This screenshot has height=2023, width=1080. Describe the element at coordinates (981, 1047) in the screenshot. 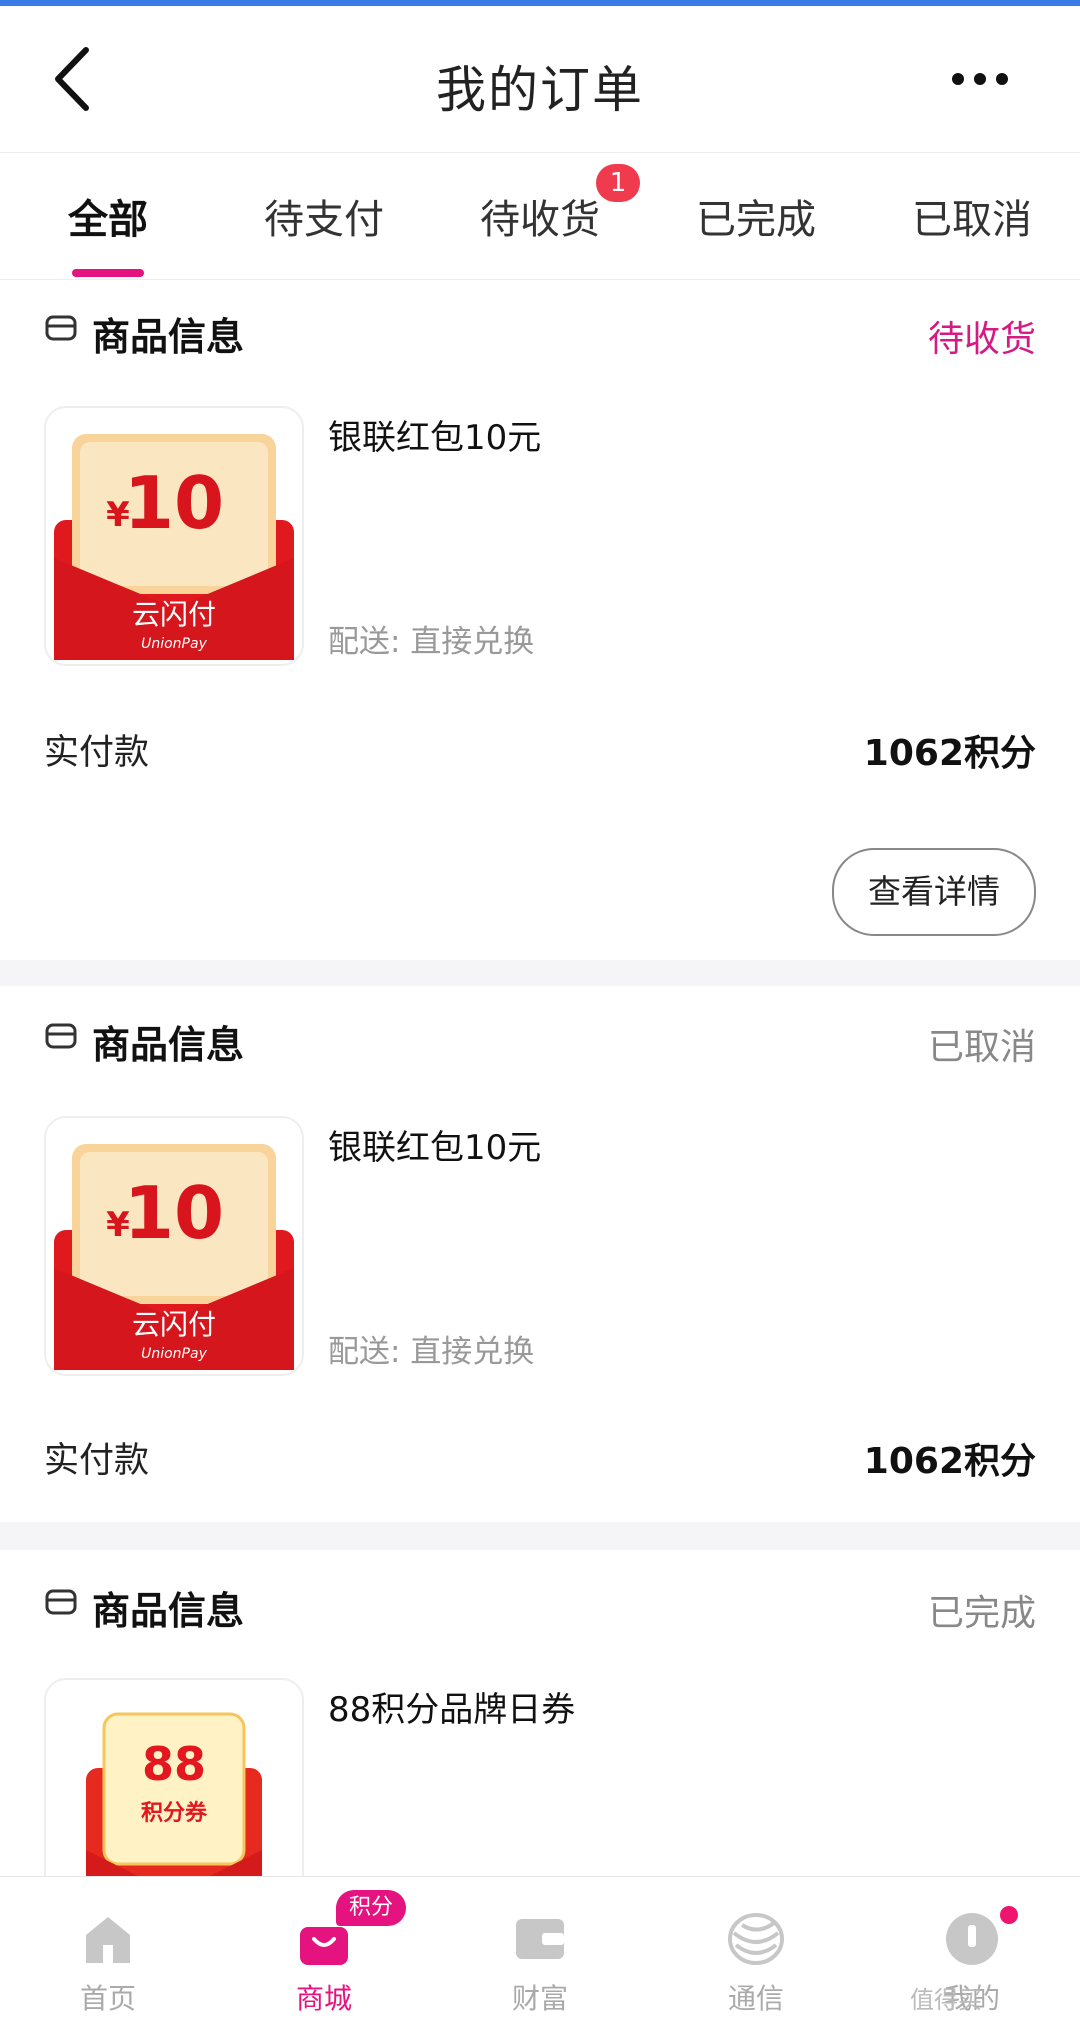

I see `order-status: 已取消` at that location.